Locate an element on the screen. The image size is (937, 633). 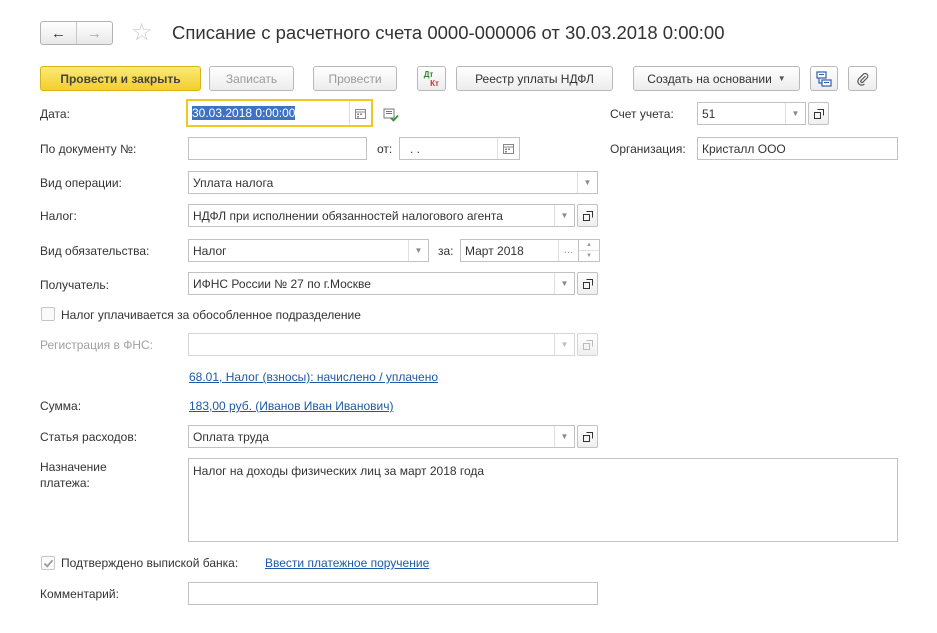
comment-label: Комментарий: is located at coordinates (79, 594).